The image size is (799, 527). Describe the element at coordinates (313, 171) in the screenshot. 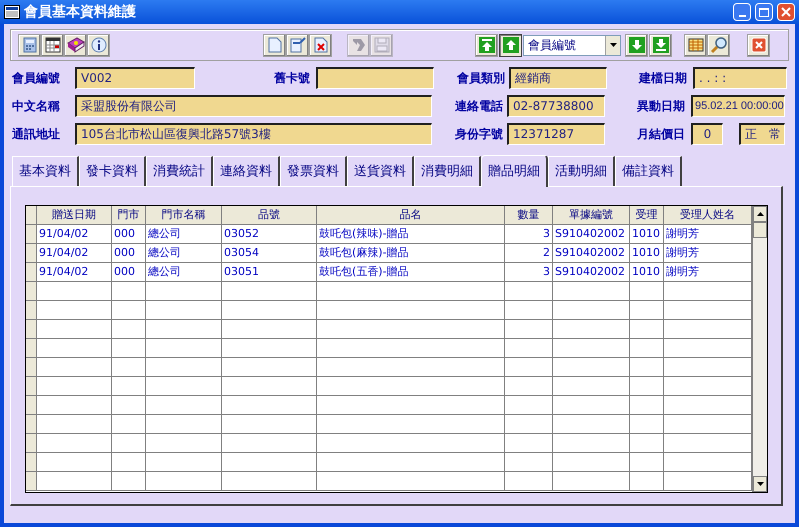

I see `tab: 發票資料` at that location.